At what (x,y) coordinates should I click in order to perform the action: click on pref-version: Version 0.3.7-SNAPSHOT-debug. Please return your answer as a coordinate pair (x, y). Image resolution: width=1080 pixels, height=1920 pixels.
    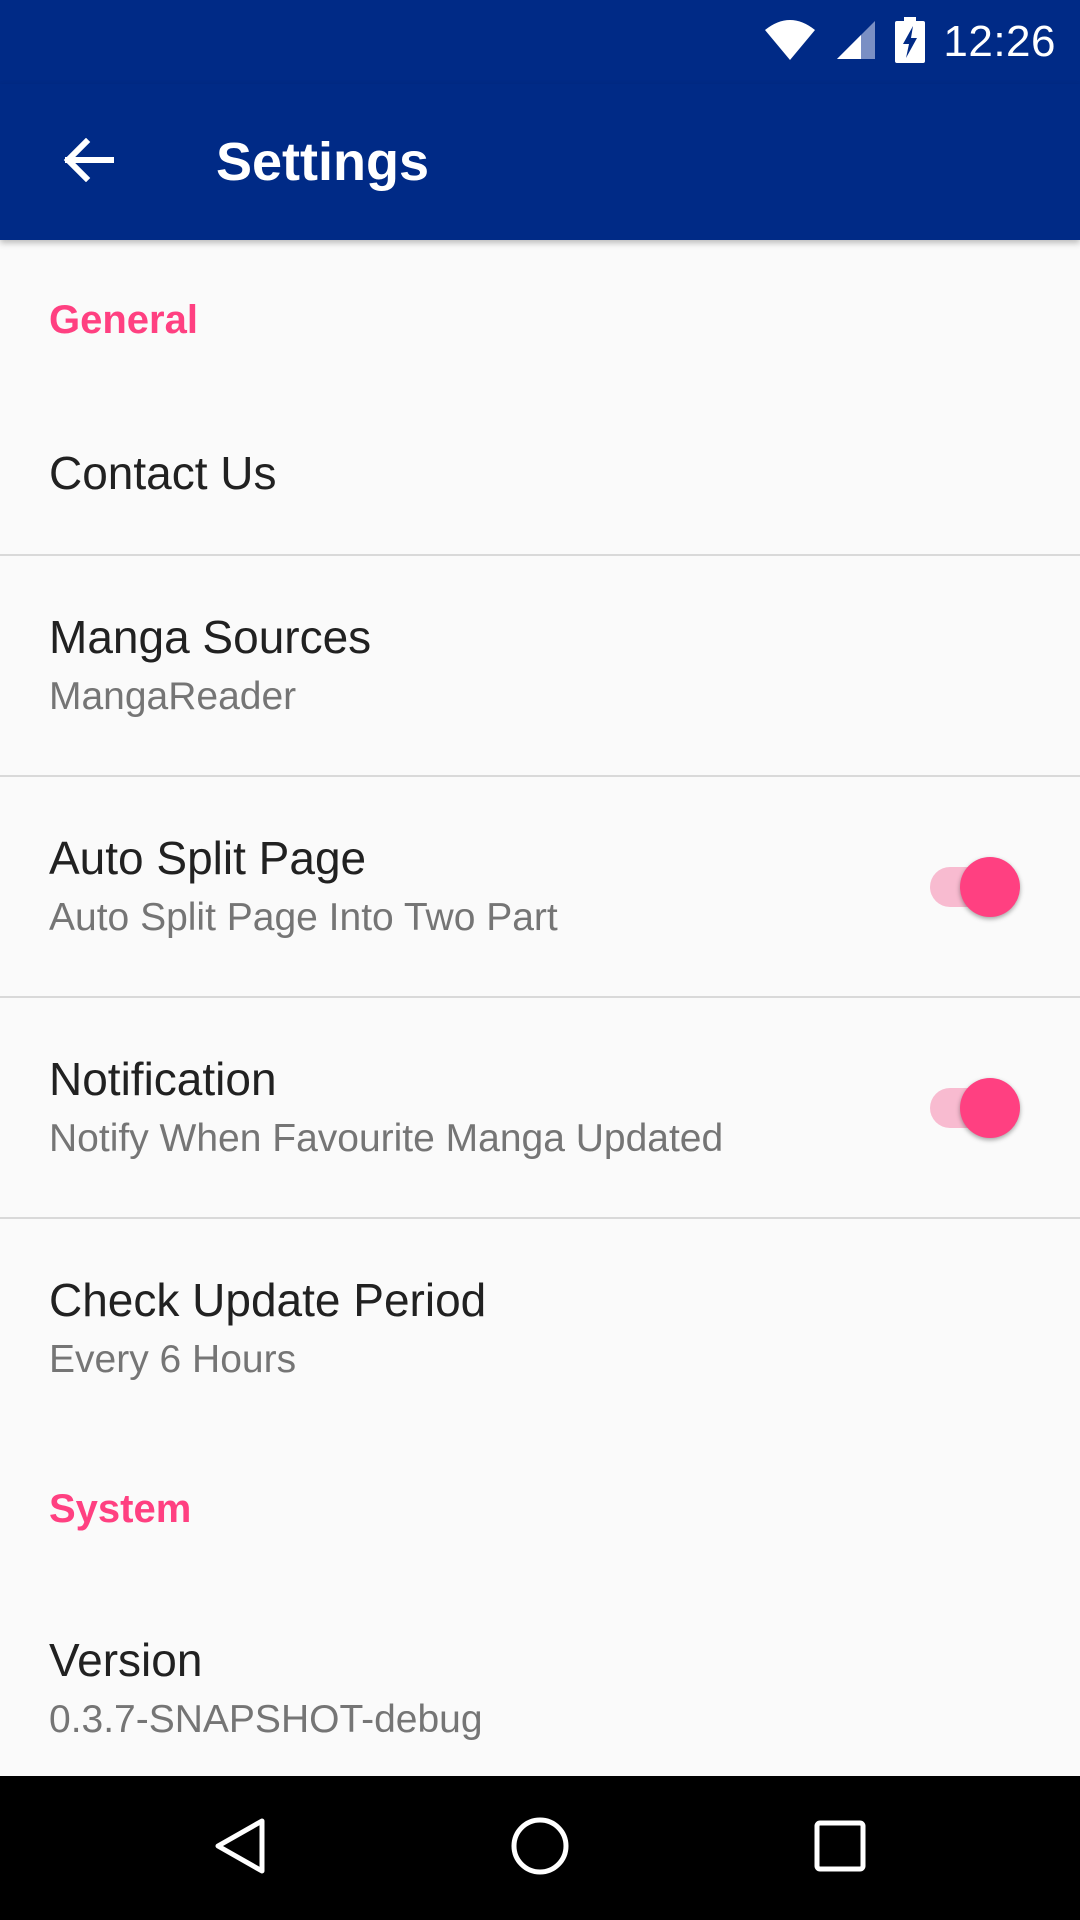
    Looking at the image, I should click on (540, 1677).